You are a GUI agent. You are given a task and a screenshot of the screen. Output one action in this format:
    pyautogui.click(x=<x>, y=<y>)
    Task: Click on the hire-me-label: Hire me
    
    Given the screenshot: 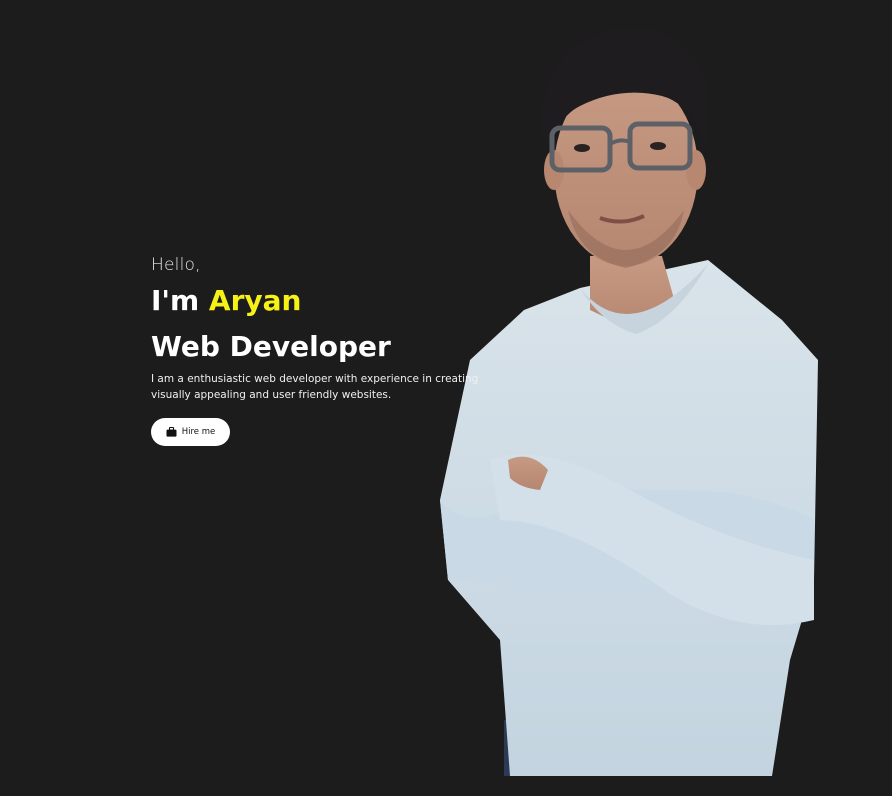 What is the action you would take?
    pyautogui.click(x=198, y=432)
    